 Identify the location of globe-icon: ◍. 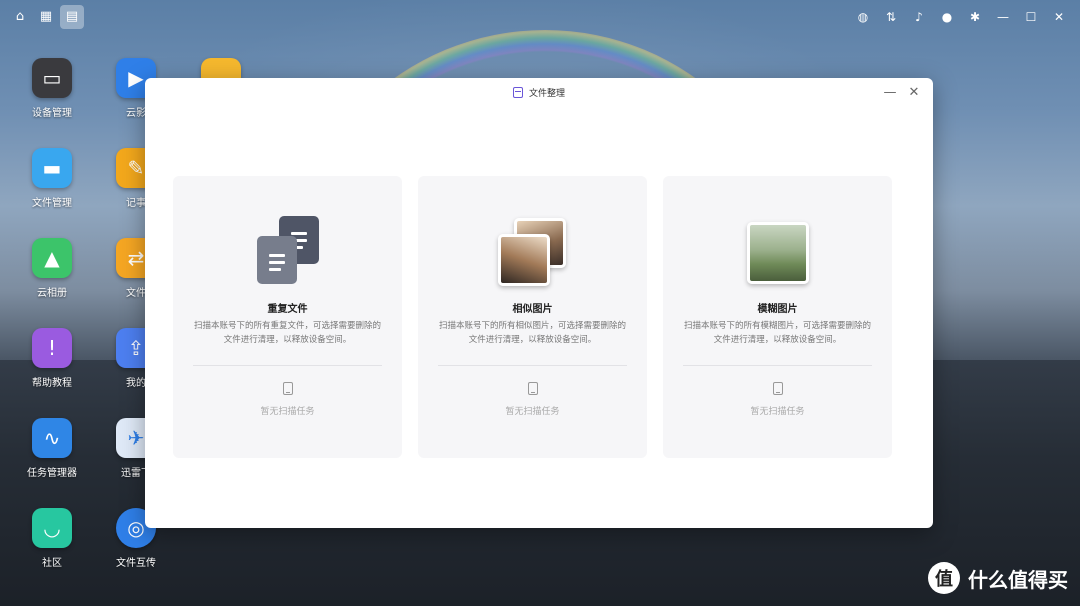
(863, 17).